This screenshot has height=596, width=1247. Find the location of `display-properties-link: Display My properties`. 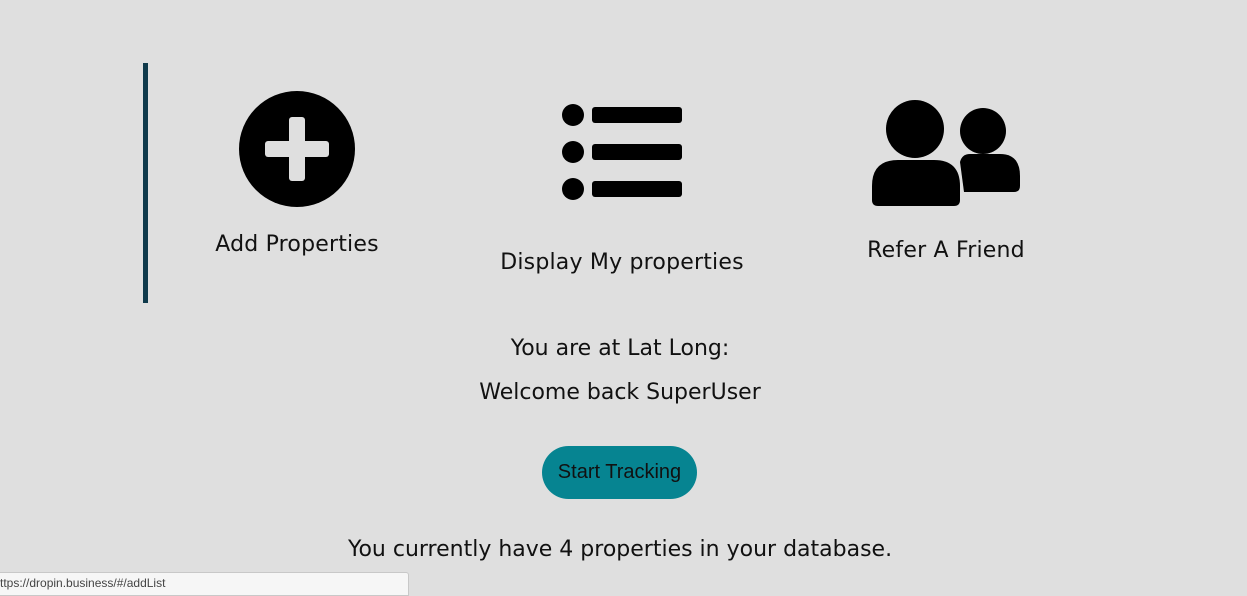

display-properties-link: Display My properties is located at coordinates (622, 182).